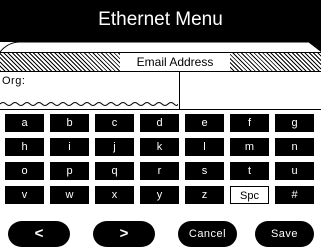 This screenshot has width=321, height=247. What do you see at coordinates (294, 195) in the screenshot?
I see `key-hash: #` at bounding box center [294, 195].